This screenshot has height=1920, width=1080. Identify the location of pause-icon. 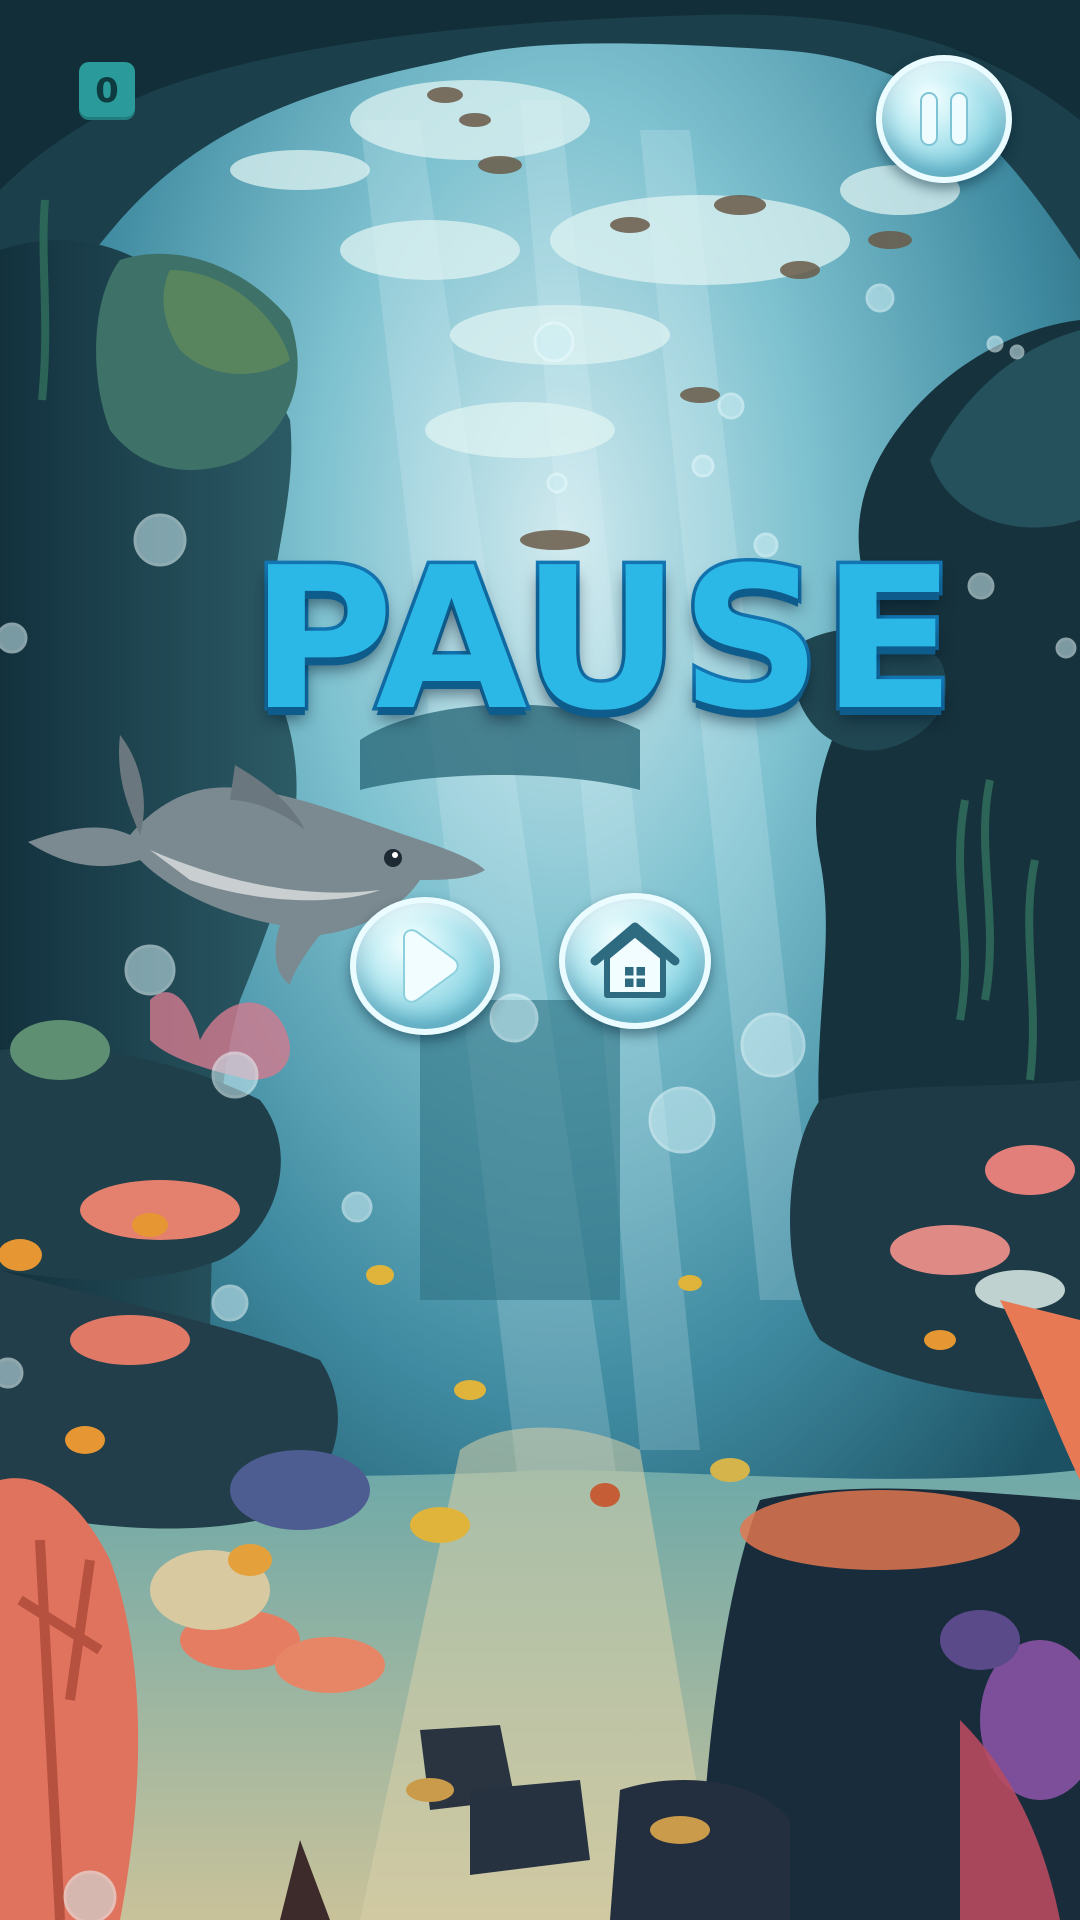
(944, 119).